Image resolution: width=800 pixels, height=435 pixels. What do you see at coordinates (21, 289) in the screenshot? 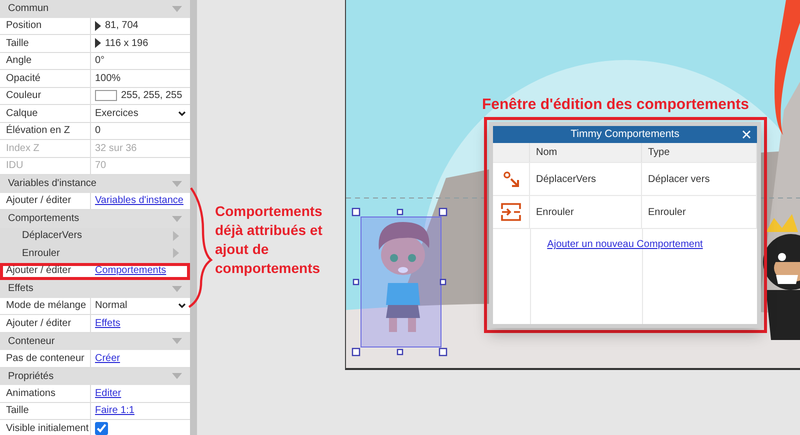
I see `section-title: Effets` at bounding box center [21, 289].